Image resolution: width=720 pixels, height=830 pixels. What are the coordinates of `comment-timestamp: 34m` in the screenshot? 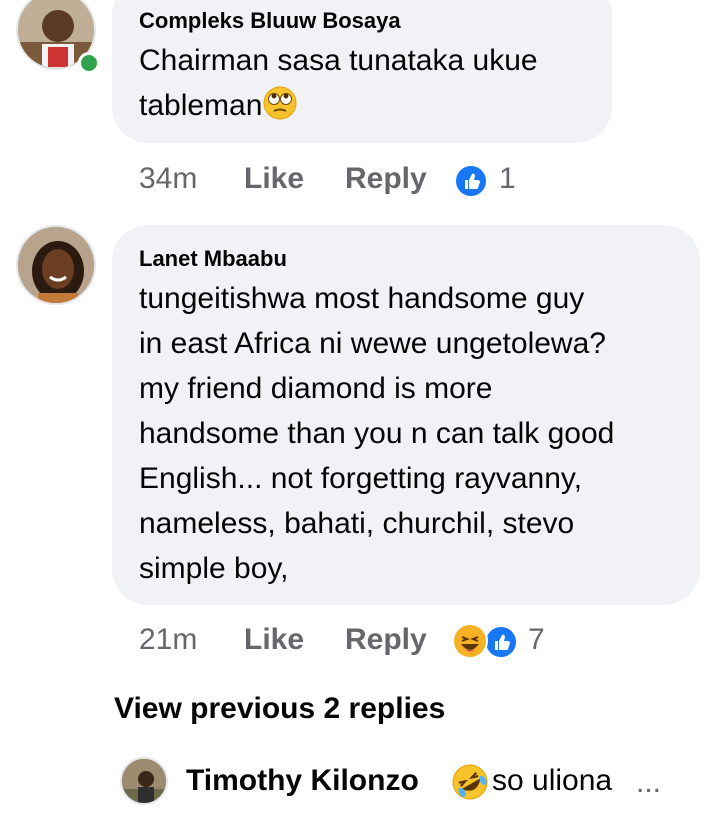 It's located at (168, 178).